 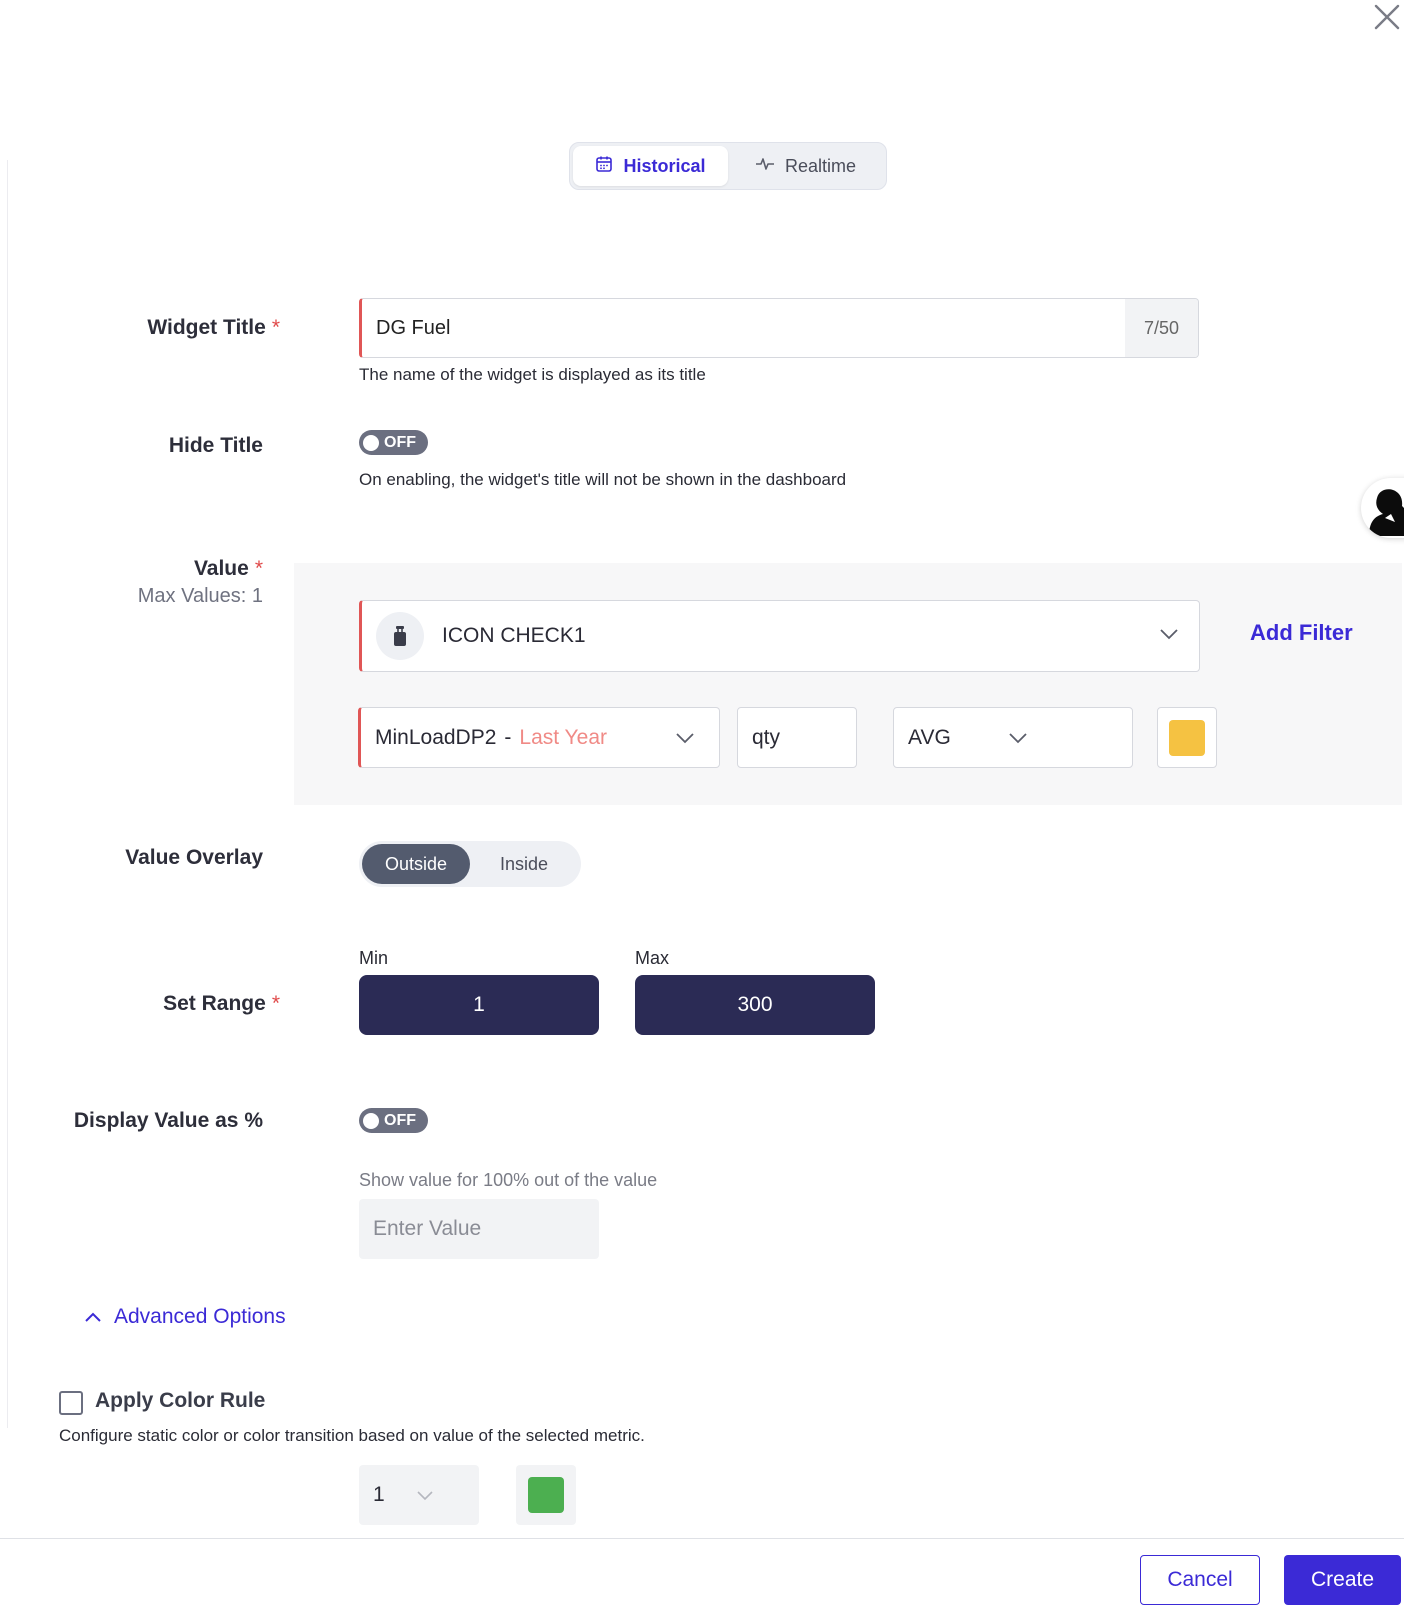 I want to click on widget-title-input, so click(x=743, y=328).